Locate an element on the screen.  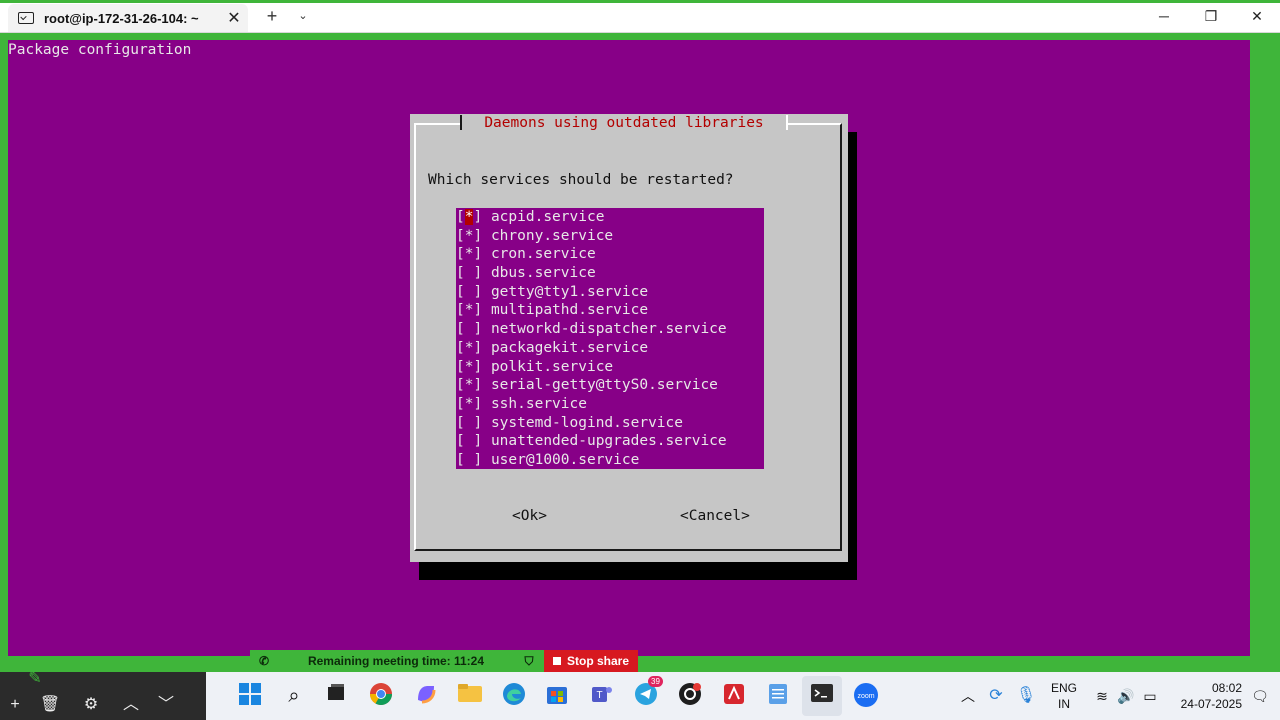
list-item: [ ] systemd-logind.service is located at coordinates (610, 423).